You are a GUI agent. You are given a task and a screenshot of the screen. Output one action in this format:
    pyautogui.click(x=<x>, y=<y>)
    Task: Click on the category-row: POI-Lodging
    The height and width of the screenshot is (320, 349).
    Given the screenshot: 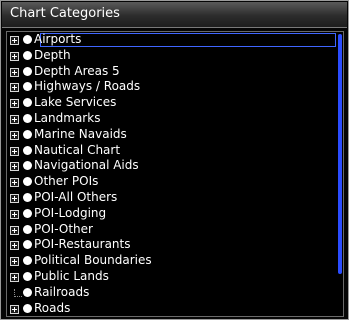 What is the action you would take?
    pyautogui.click(x=171, y=213)
    